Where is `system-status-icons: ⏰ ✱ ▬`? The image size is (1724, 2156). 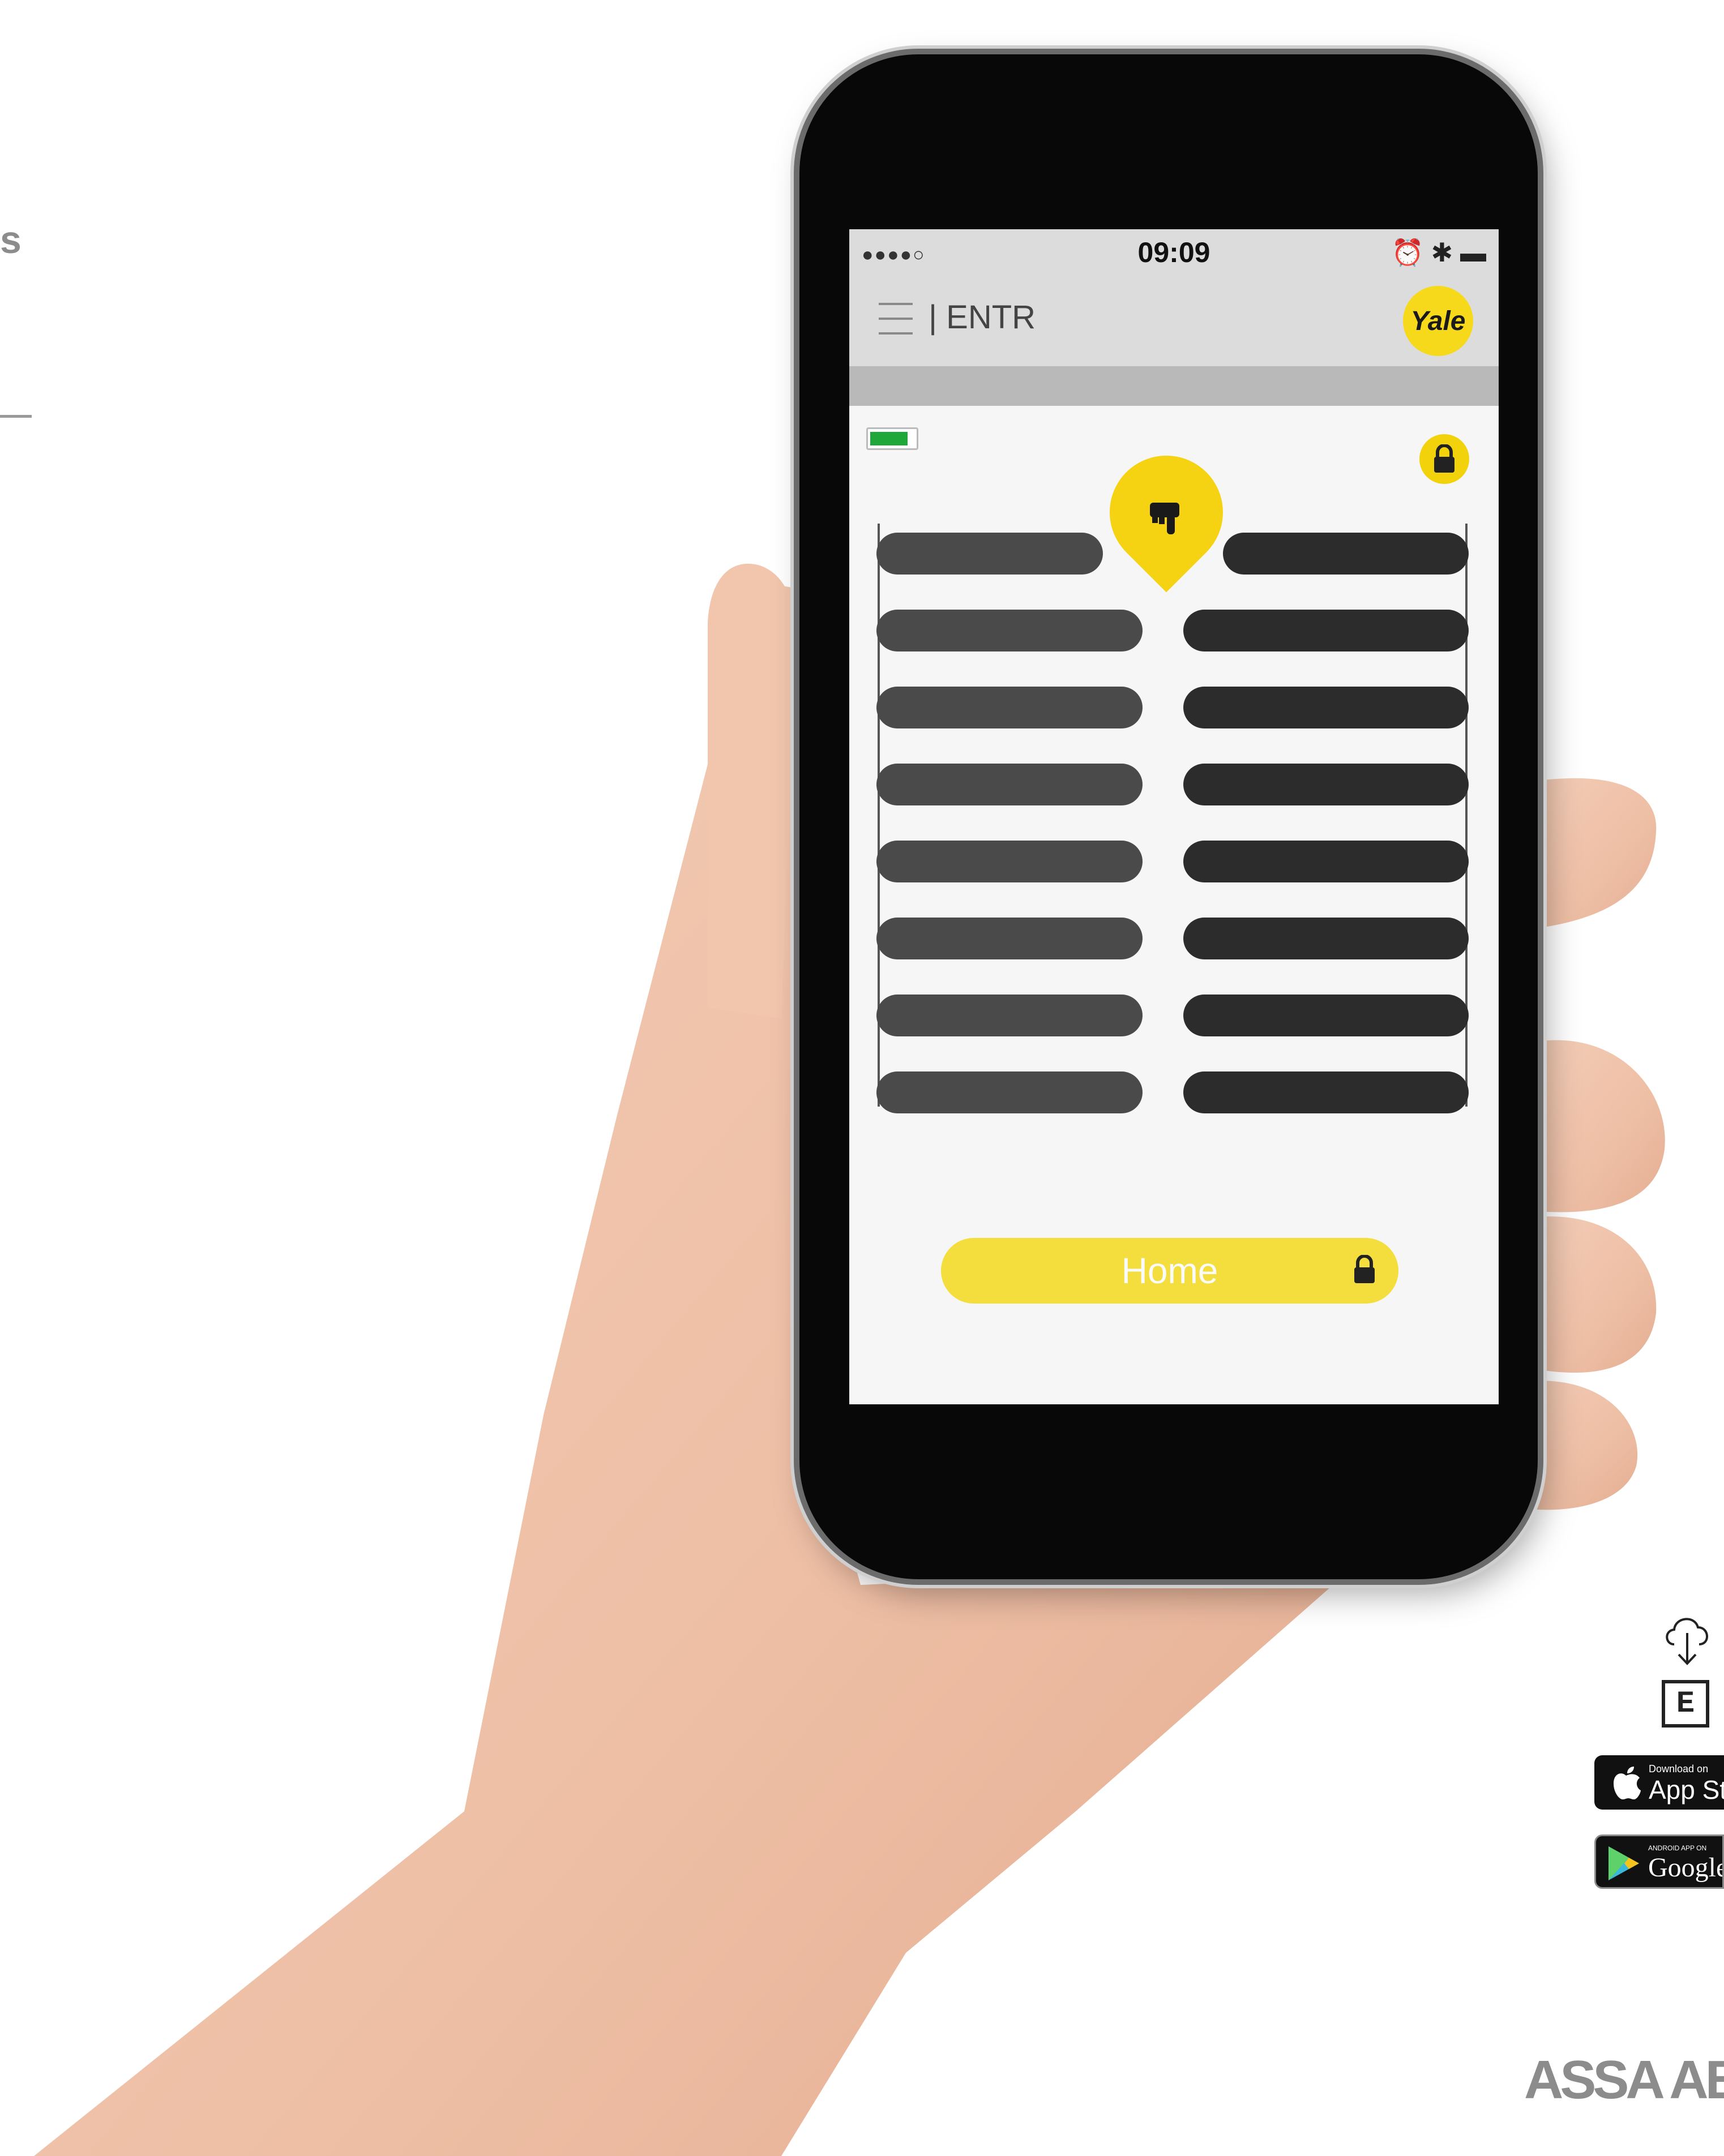
system-status-icons: ⏰ ✱ ▬ is located at coordinates (1438, 252).